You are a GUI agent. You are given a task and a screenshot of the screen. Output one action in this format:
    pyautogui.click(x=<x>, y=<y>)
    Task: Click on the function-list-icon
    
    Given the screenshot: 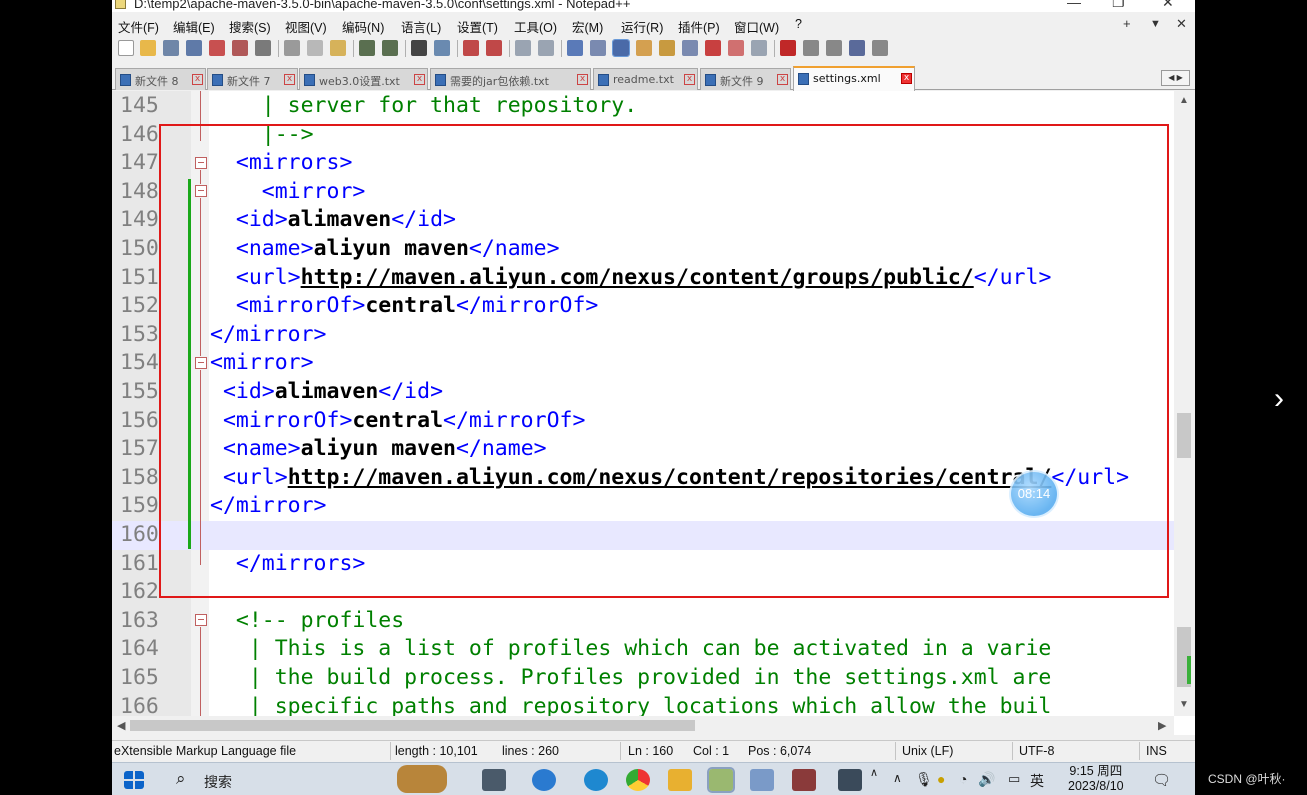 What is the action you would take?
    pyautogui.click(x=690, y=48)
    